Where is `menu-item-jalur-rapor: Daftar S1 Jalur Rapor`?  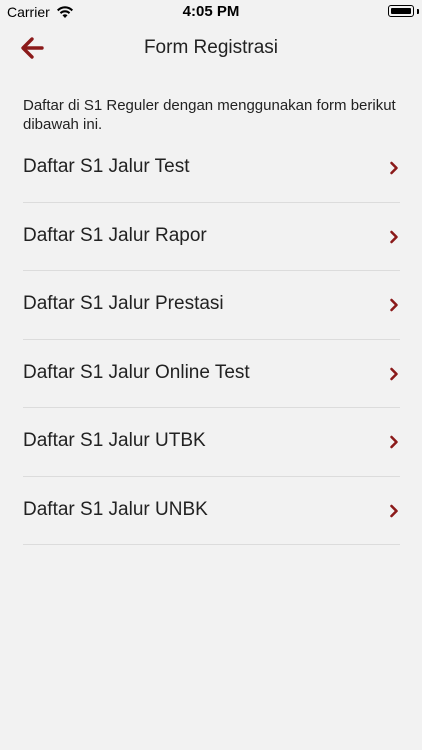
menu-item-jalur-rapor: Daftar S1 Jalur Rapor is located at coordinates (211, 237).